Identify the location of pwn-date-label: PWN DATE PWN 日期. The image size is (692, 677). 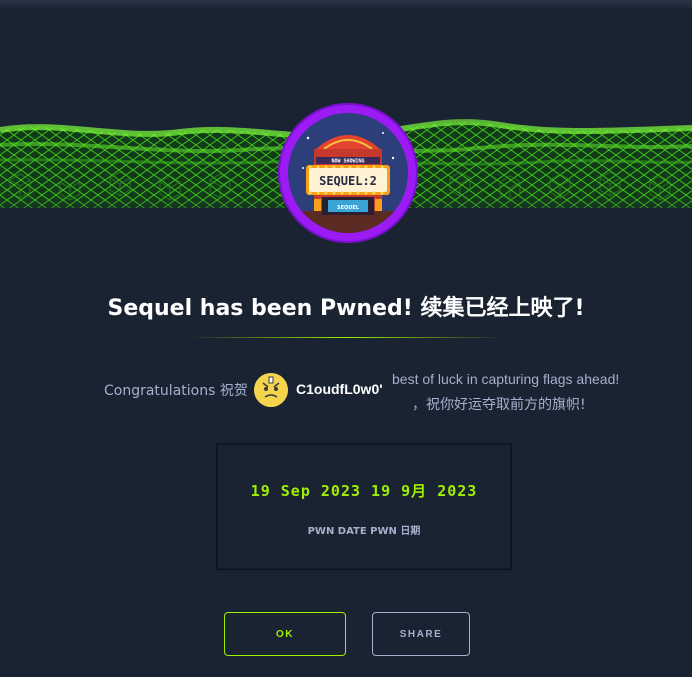
(364, 531).